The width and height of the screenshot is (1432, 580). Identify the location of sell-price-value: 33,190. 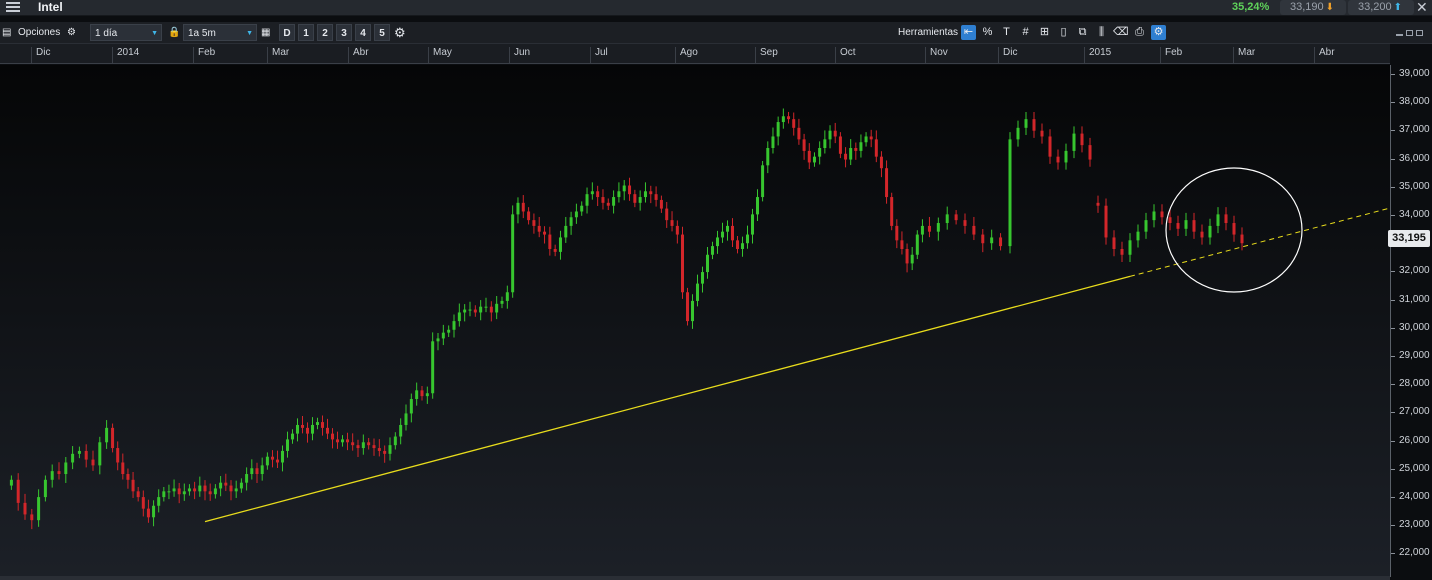
(1307, 7).